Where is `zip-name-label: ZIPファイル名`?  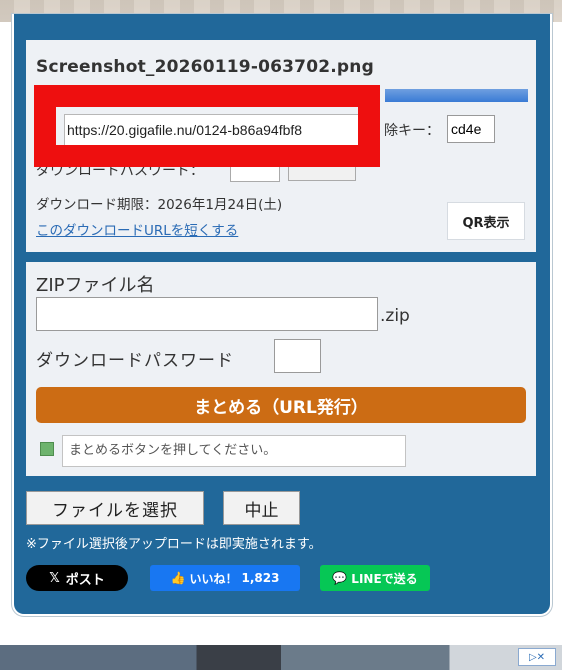
zip-name-label: ZIPファイル名 is located at coordinates (95, 285).